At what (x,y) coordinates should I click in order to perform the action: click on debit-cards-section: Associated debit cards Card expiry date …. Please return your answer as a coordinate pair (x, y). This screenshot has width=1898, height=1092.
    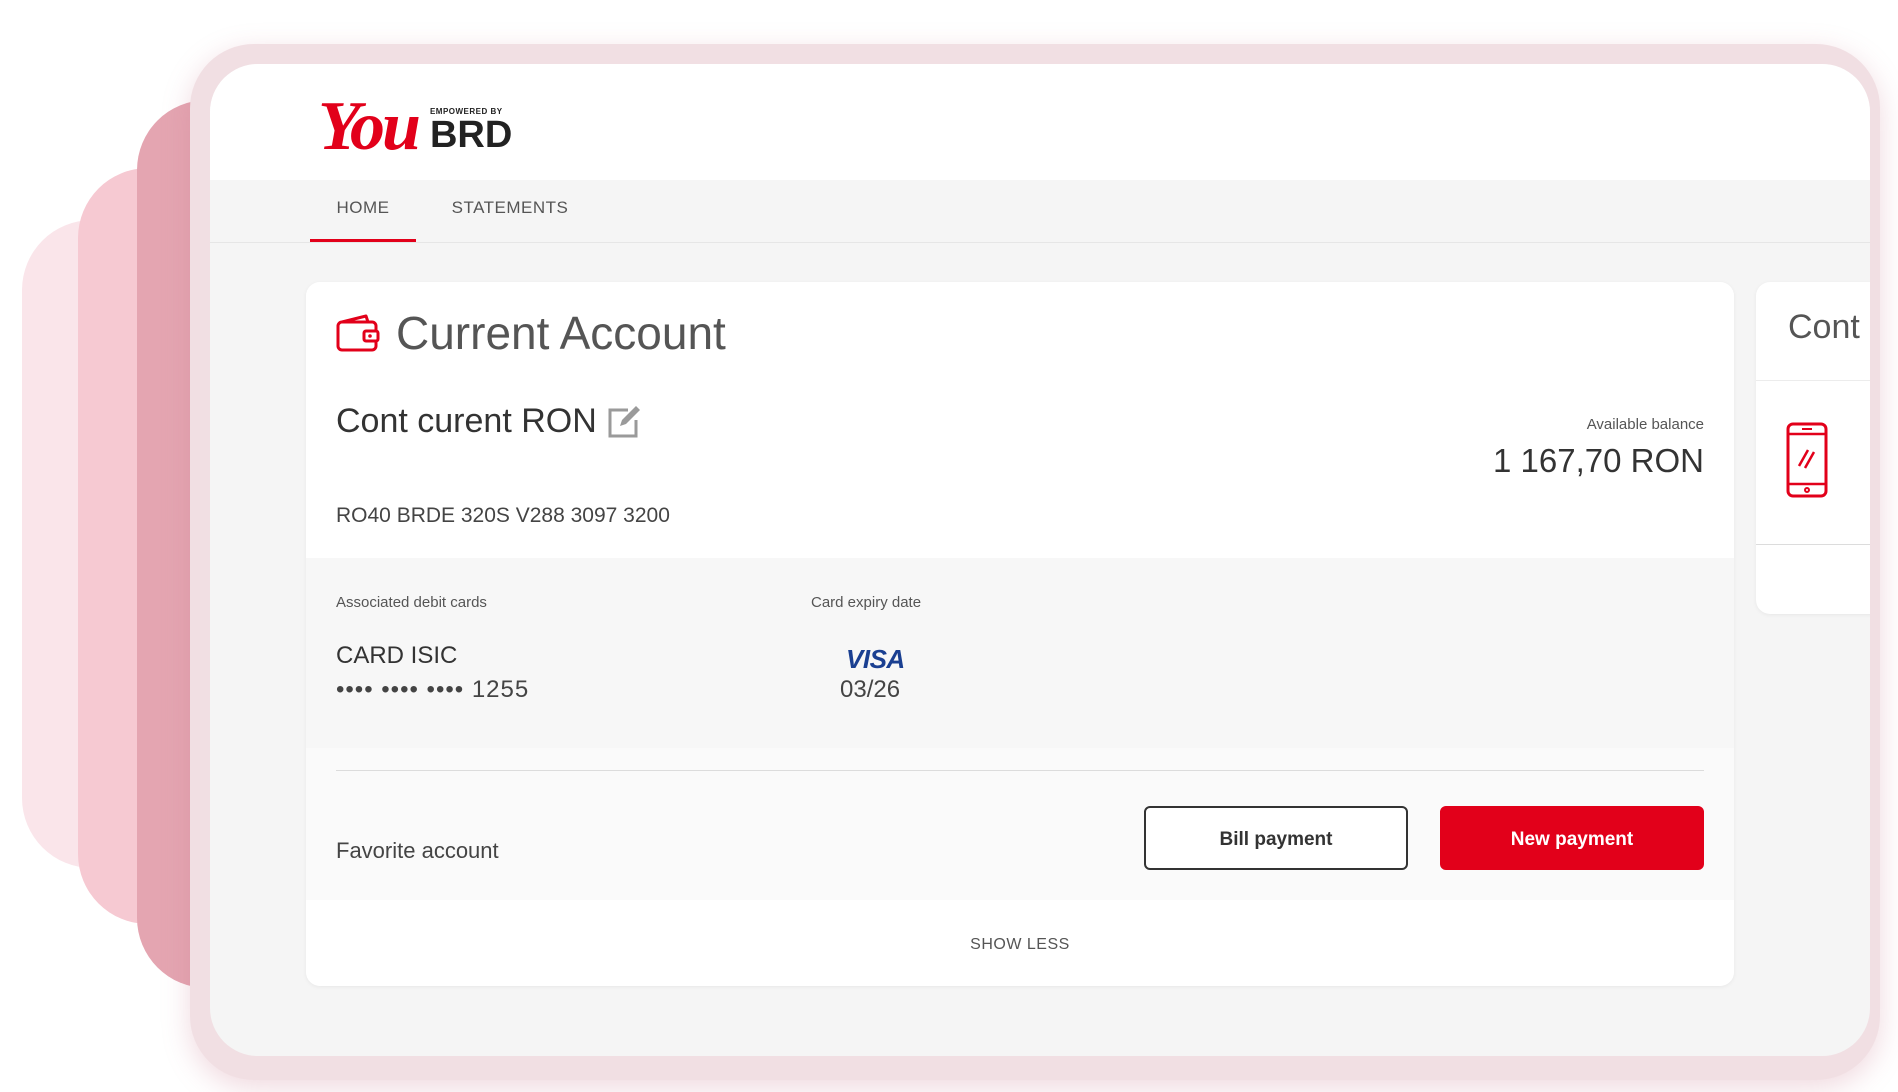
    Looking at the image, I should click on (1020, 653).